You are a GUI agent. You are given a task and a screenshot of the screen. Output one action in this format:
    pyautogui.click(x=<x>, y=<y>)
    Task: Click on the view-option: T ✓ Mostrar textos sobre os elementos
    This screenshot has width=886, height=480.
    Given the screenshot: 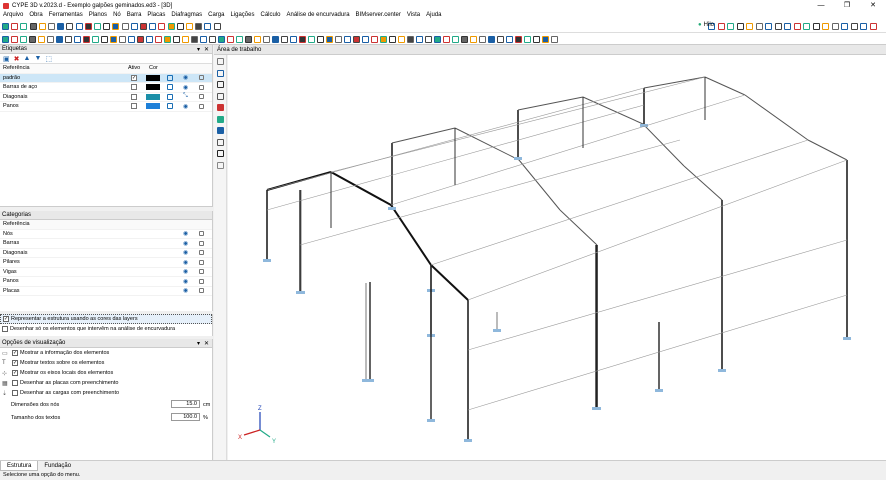 What is the action you would take?
    pyautogui.click(x=106, y=363)
    